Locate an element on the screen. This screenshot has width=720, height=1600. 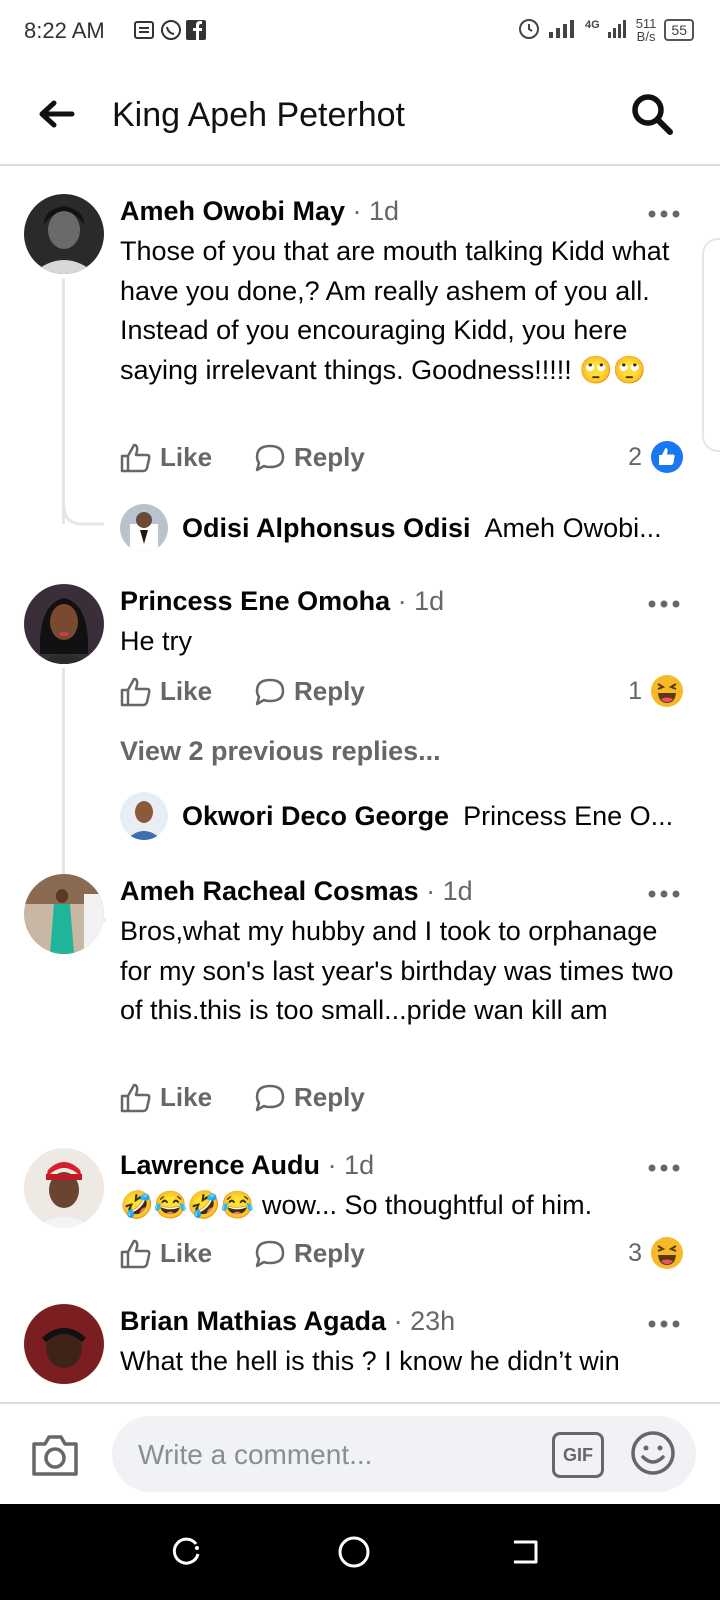
reaction-count: 1 is located at coordinates (635, 690).